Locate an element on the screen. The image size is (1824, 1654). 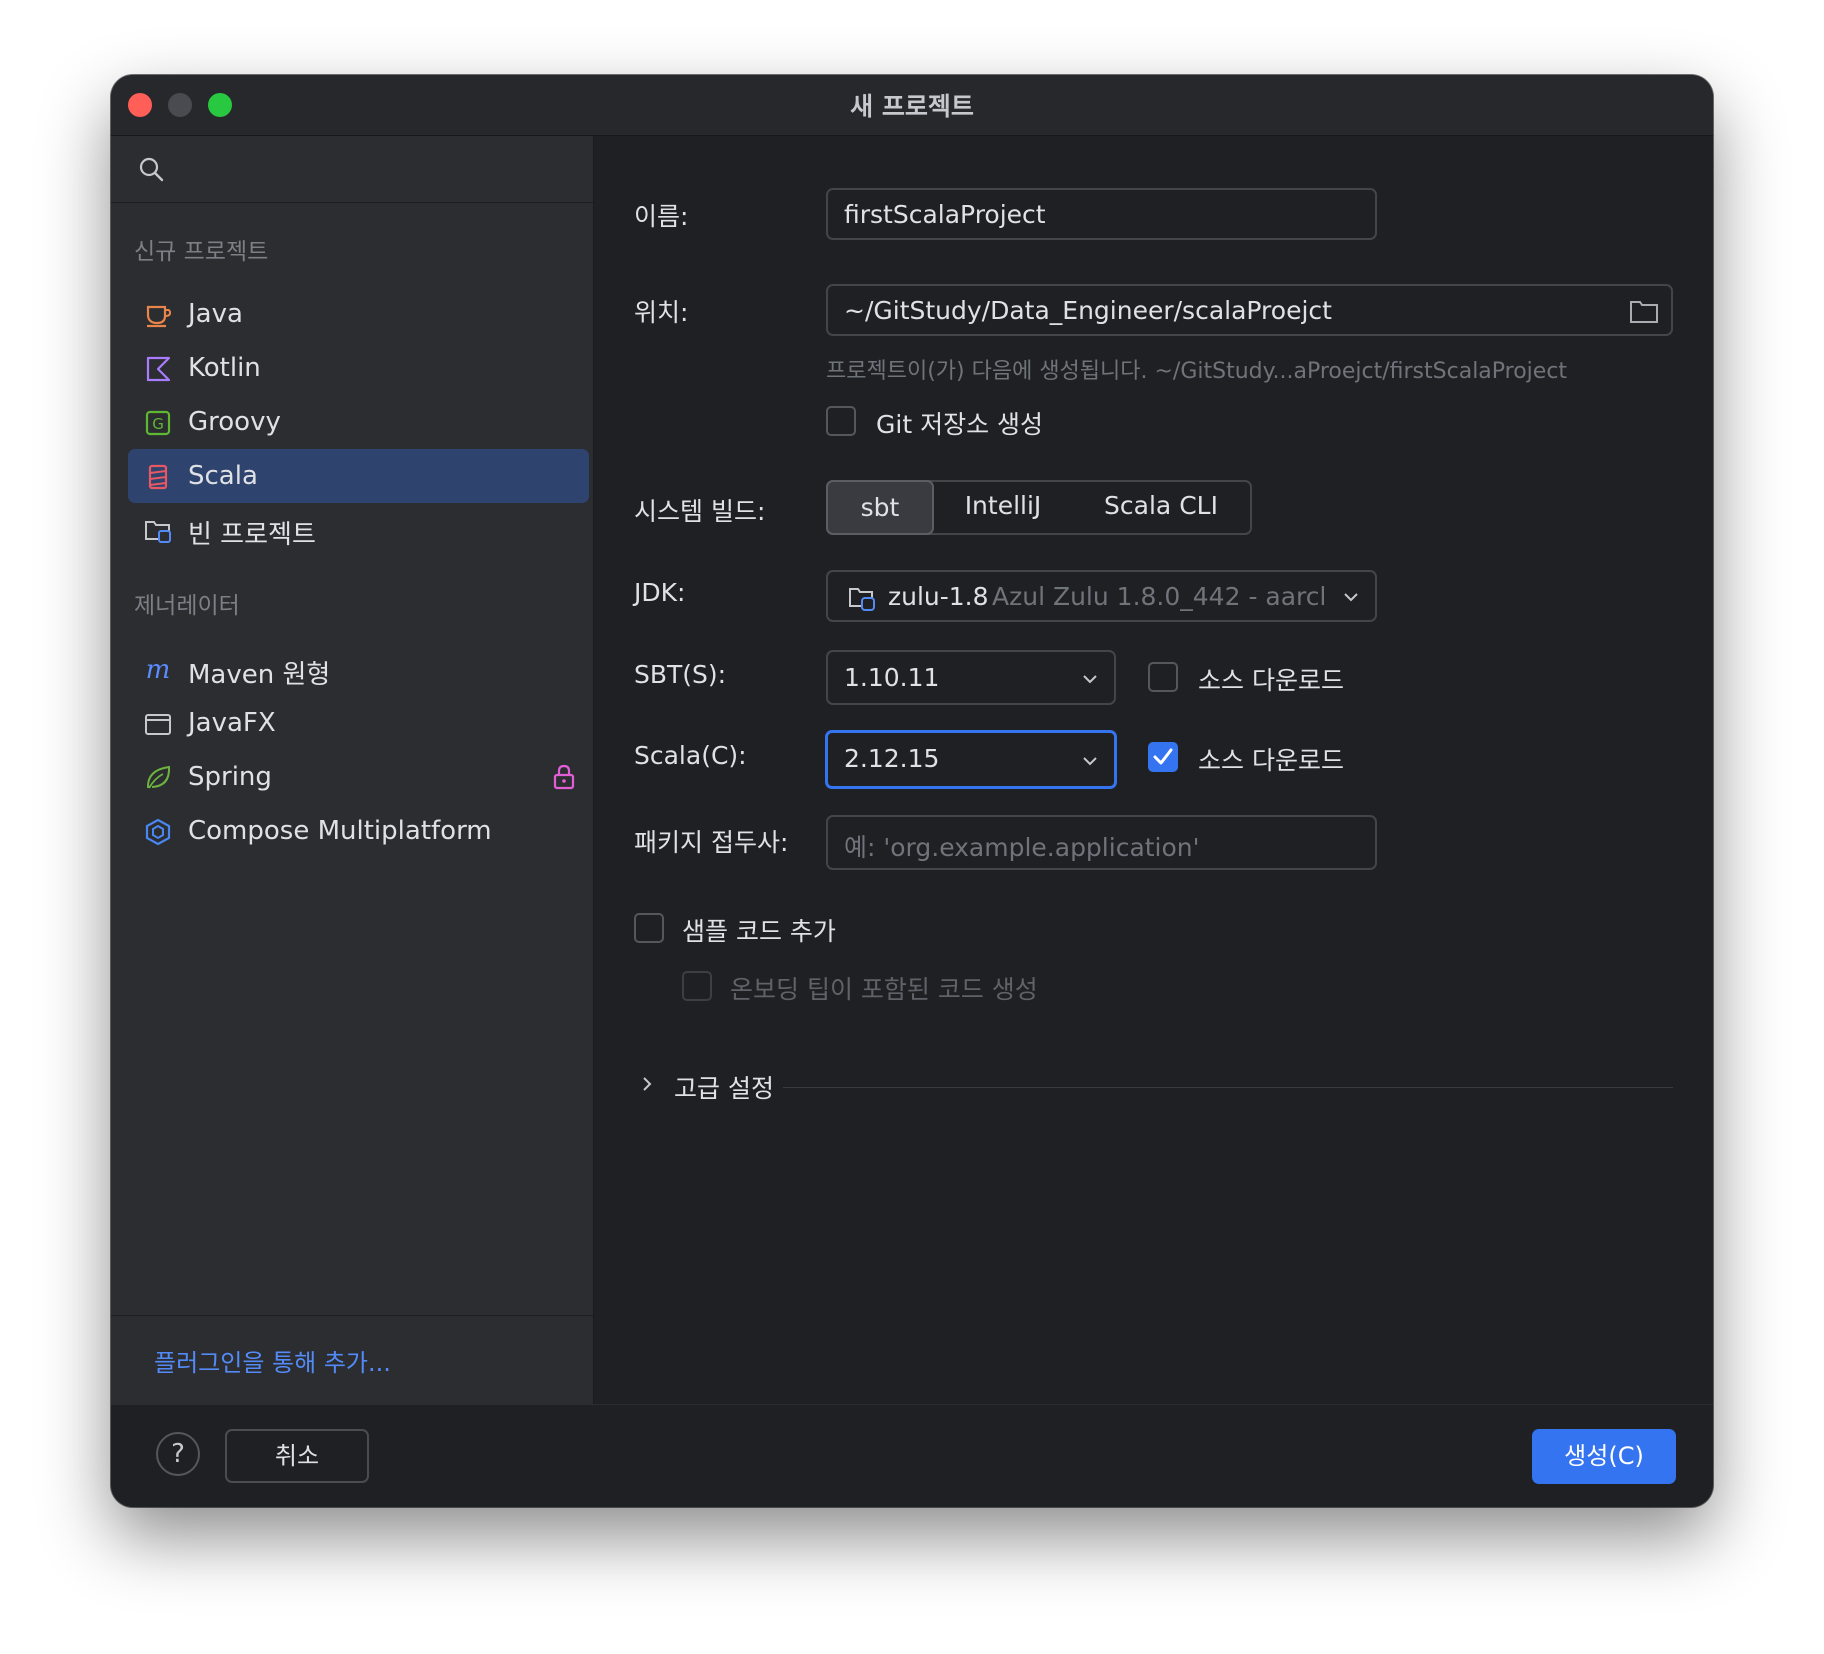
build-option-scala-cli: Scala CLI is located at coordinates (1161, 507).